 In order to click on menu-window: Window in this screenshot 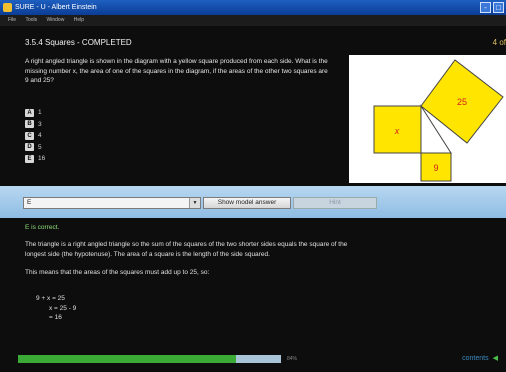, I will do `click(56, 20)`.